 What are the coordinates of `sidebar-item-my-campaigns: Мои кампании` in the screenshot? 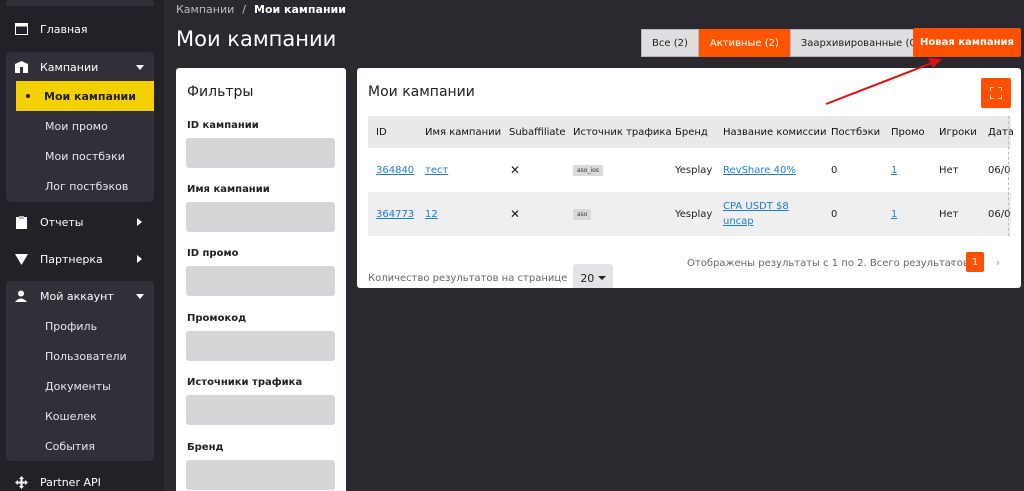 It's located at (85, 96).